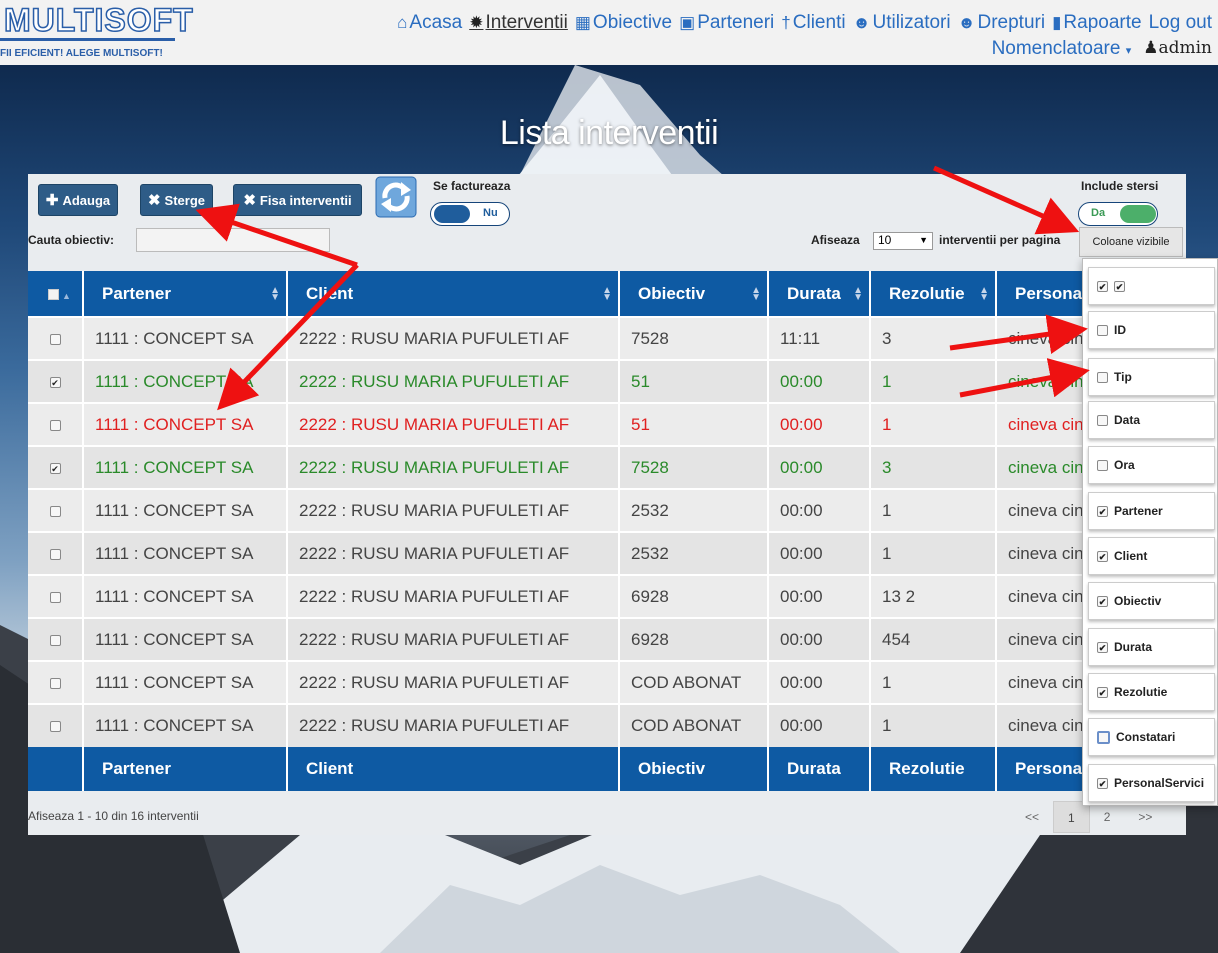  What do you see at coordinates (1128, 51) in the screenshot?
I see `caret-down-icon: ▾` at bounding box center [1128, 51].